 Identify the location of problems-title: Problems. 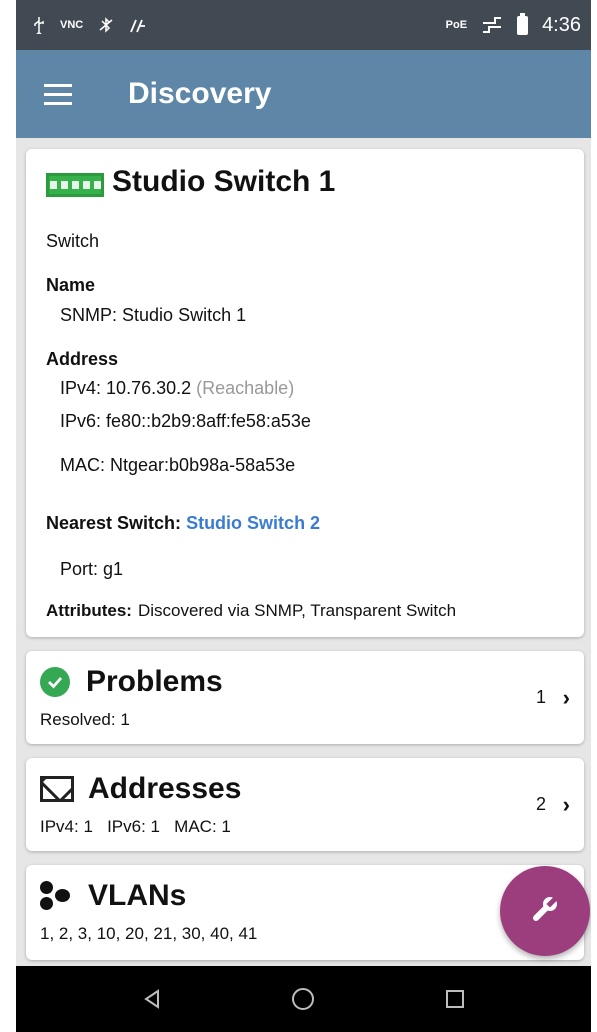
(154, 681).